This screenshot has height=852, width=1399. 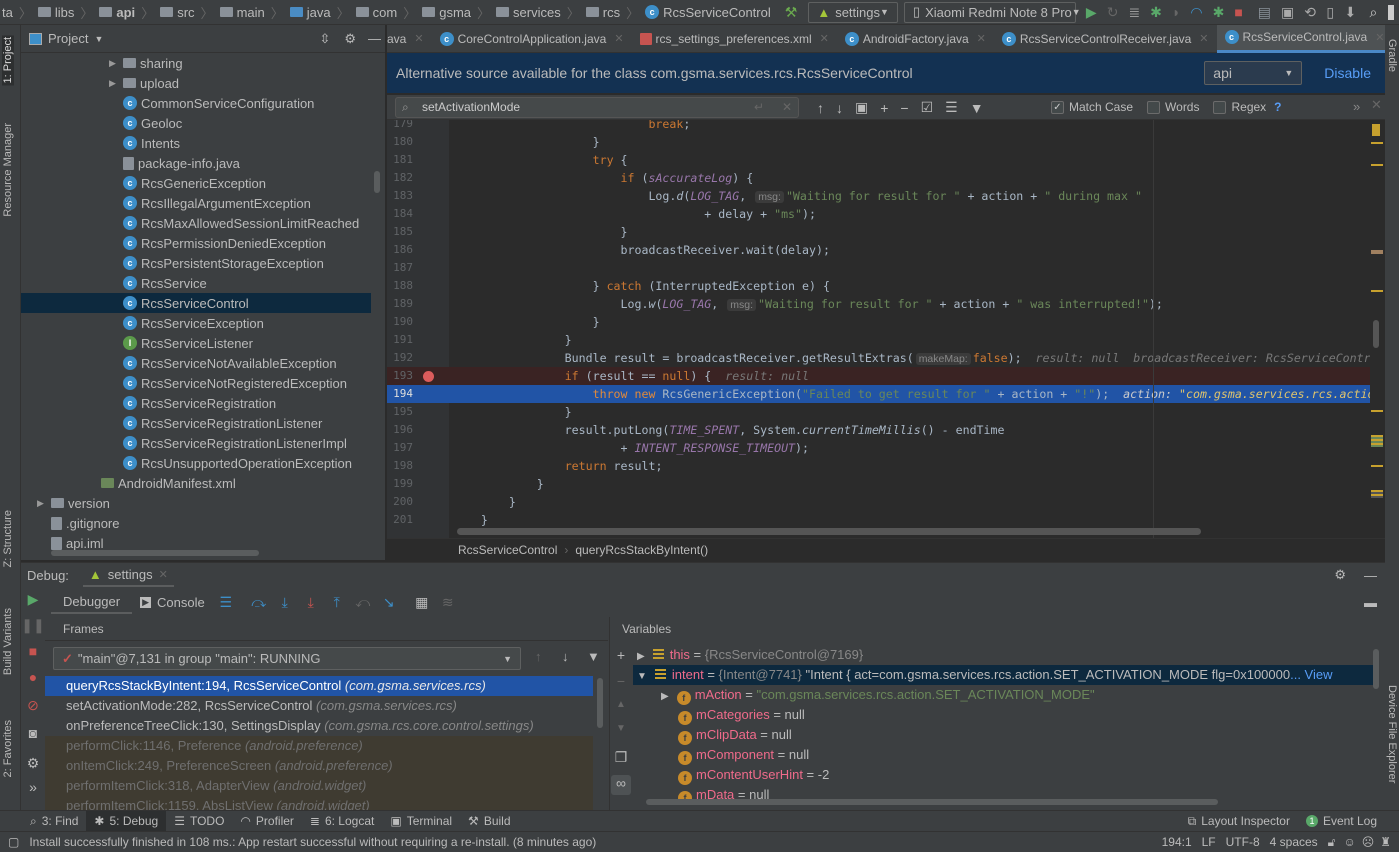 I want to click on expand-arrow-icon: ▶, so click(x=665, y=696).